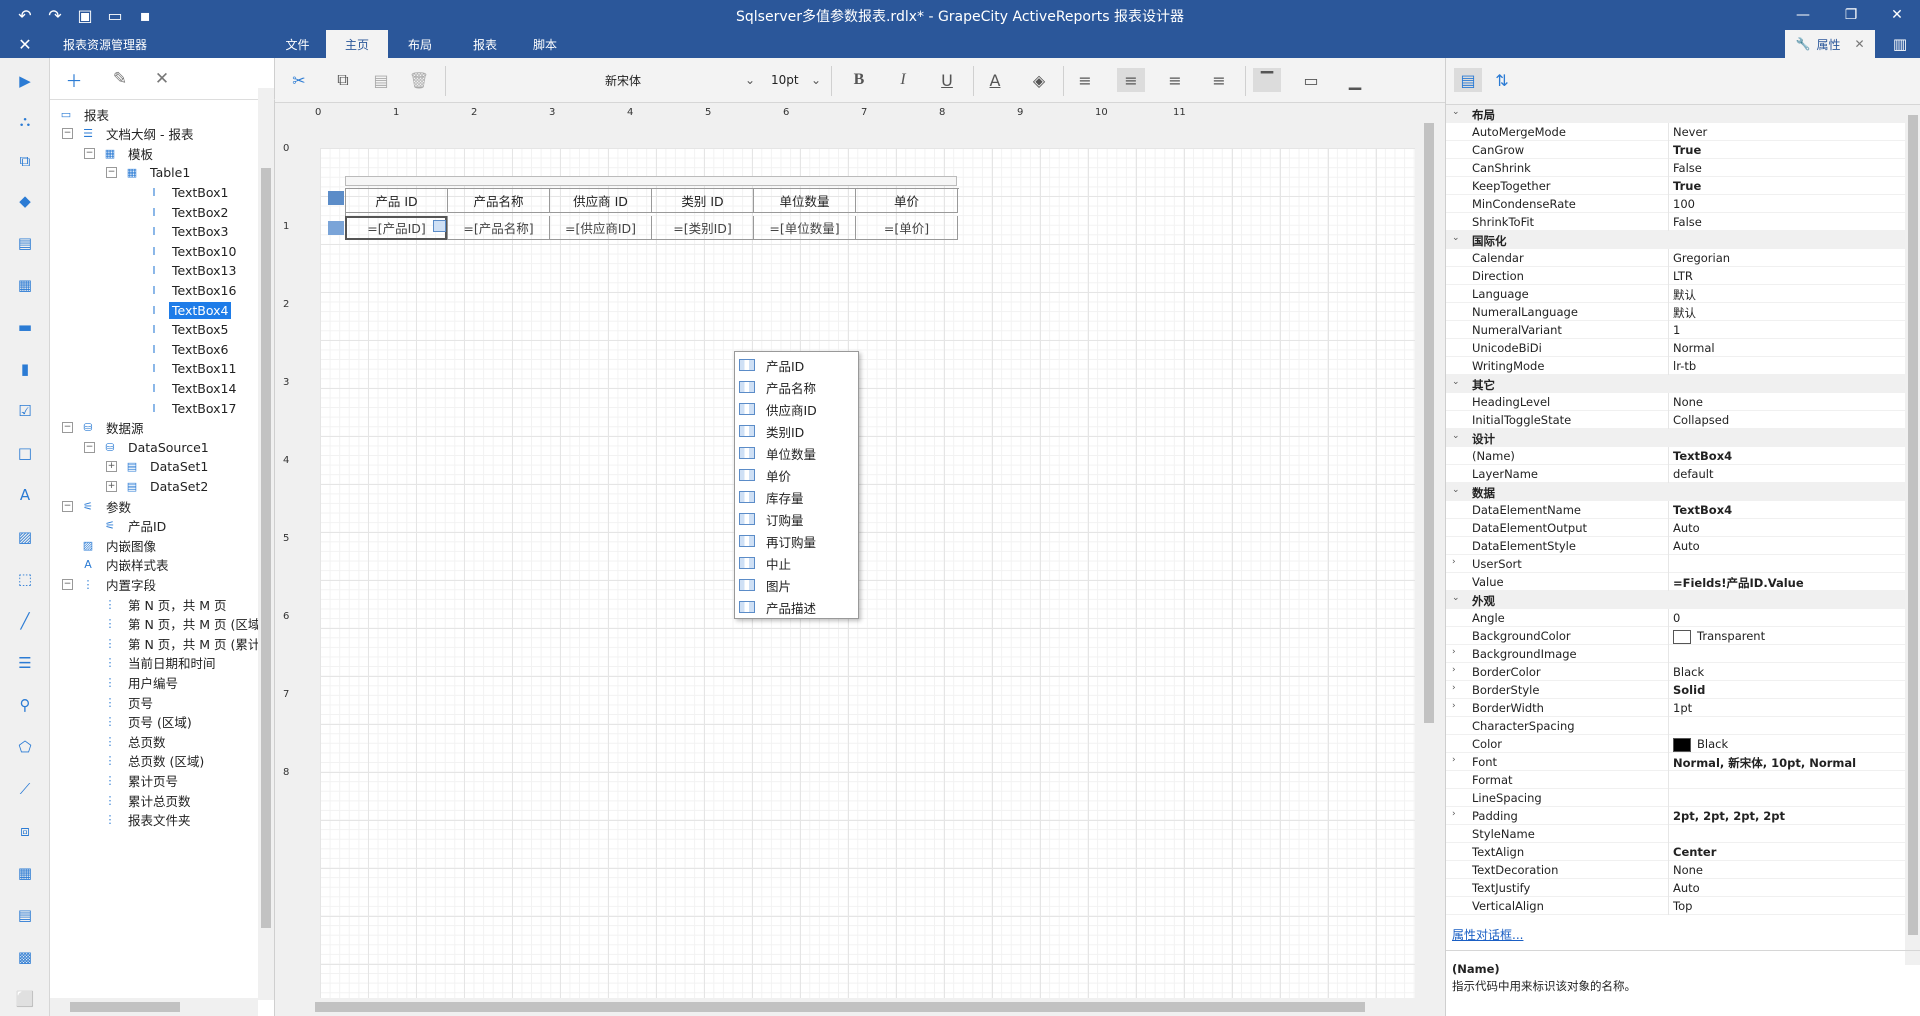  I want to click on property-value: Normal, 新宋体, 10pt, Normal, so click(1788, 763).